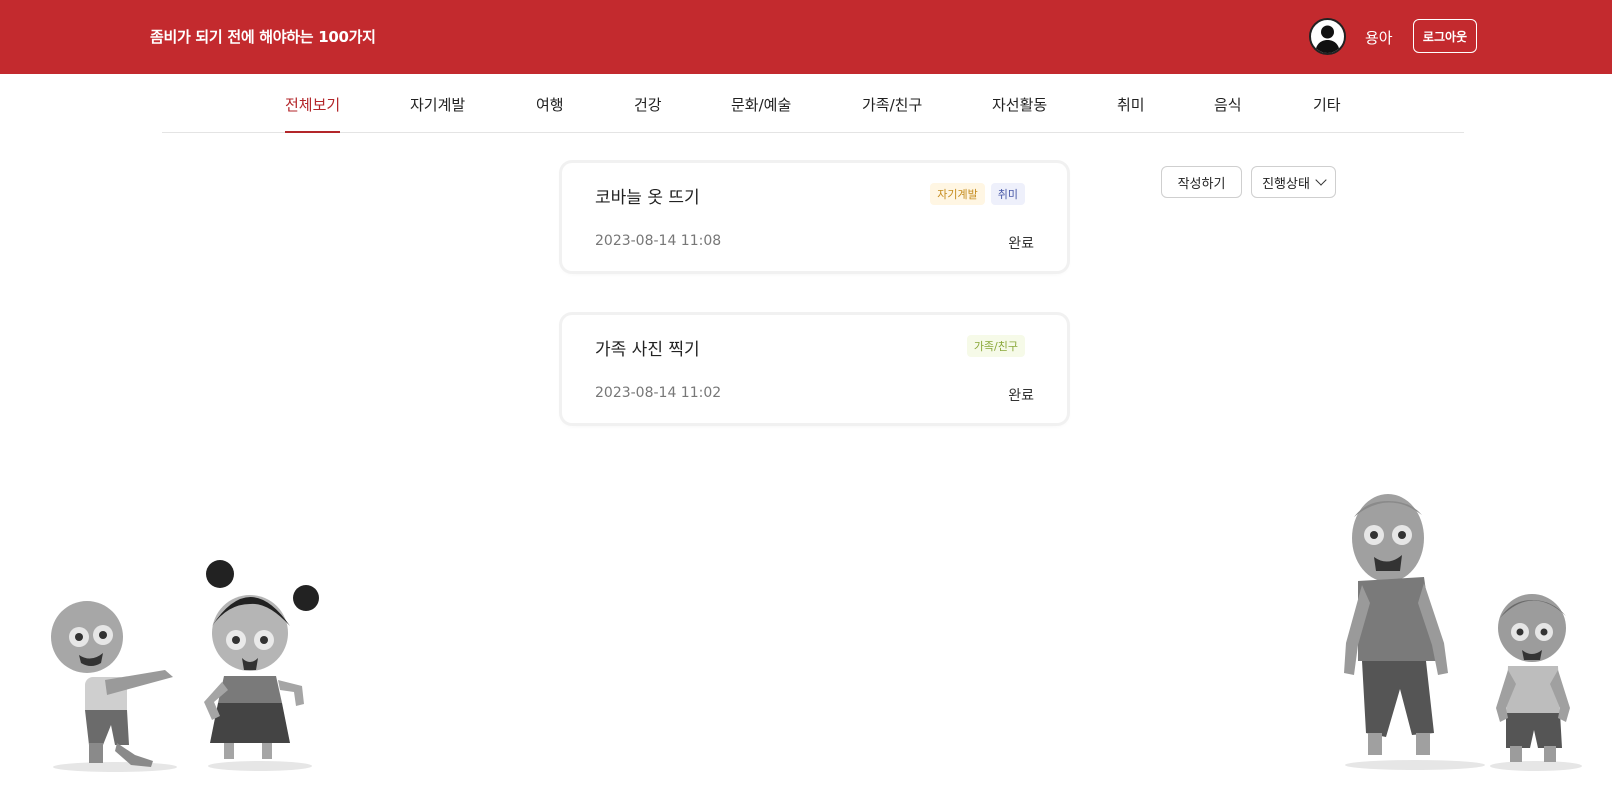  What do you see at coordinates (1327, 112) in the screenshot?
I see `tab-etc: 기타` at bounding box center [1327, 112].